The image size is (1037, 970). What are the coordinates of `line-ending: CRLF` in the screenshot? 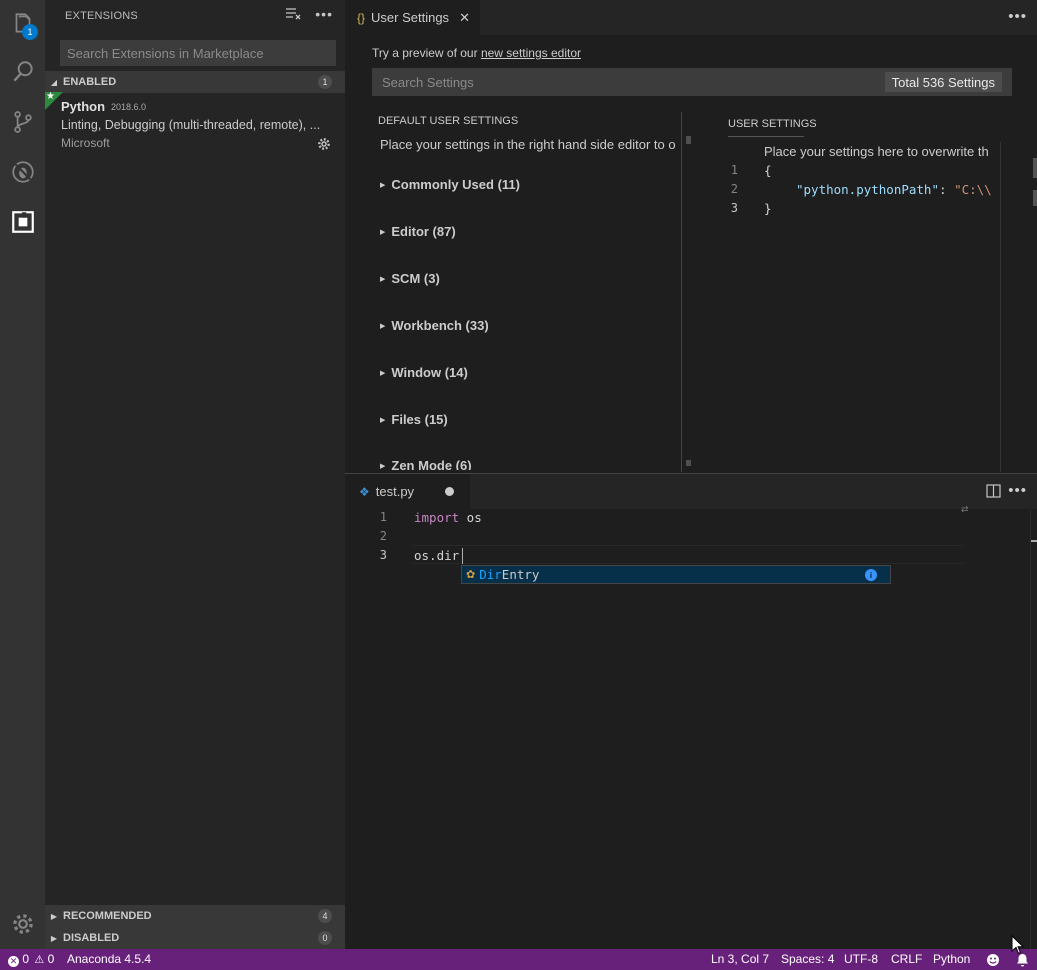 It's located at (906, 959).